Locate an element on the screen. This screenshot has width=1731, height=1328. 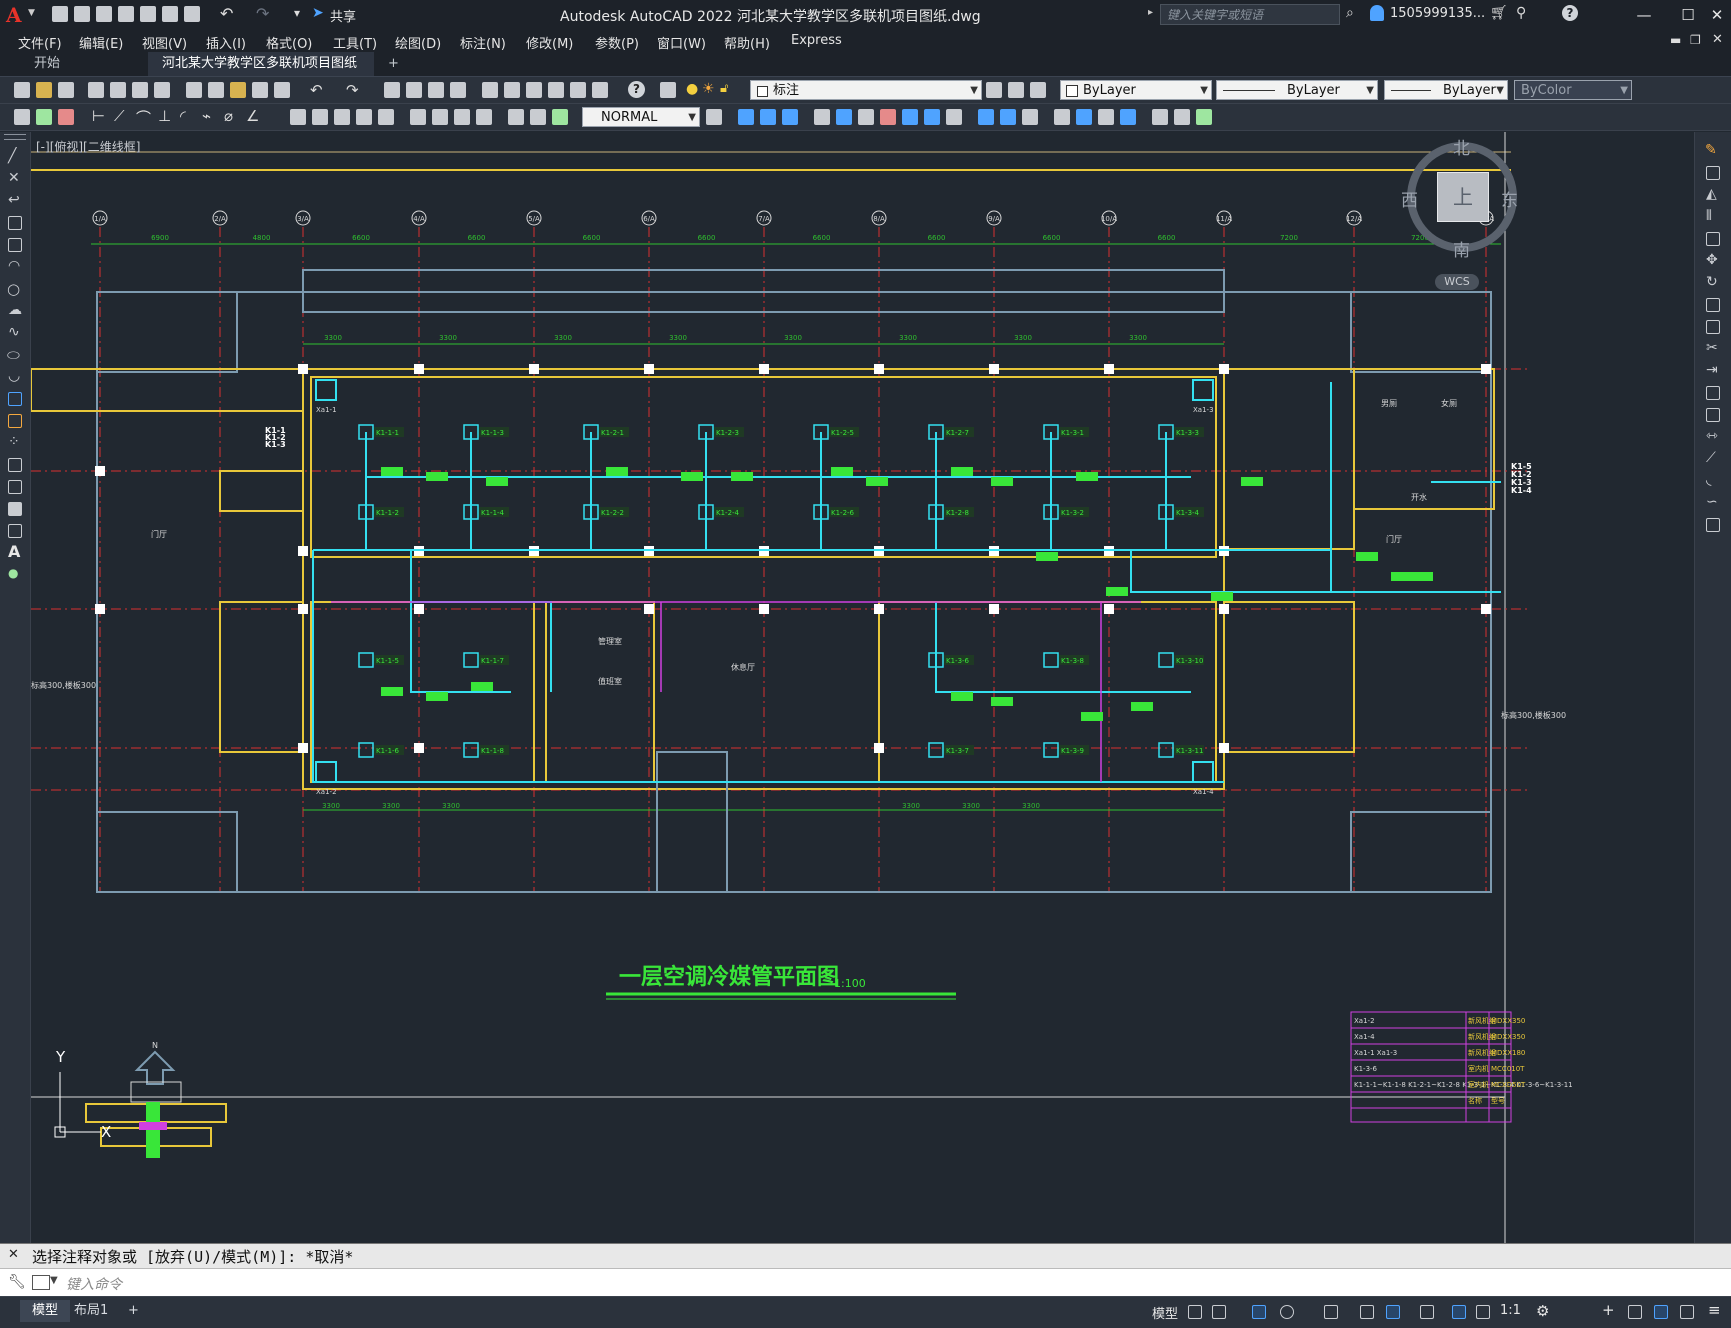
publish-icon is located at coordinates (140, 90).